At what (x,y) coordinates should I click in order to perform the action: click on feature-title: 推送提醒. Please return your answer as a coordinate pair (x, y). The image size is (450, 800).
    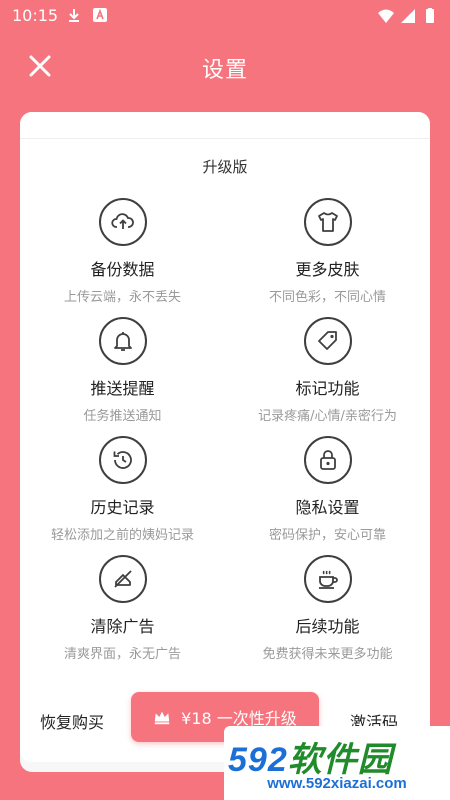
    Looking at the image, I should click on (122, 388).